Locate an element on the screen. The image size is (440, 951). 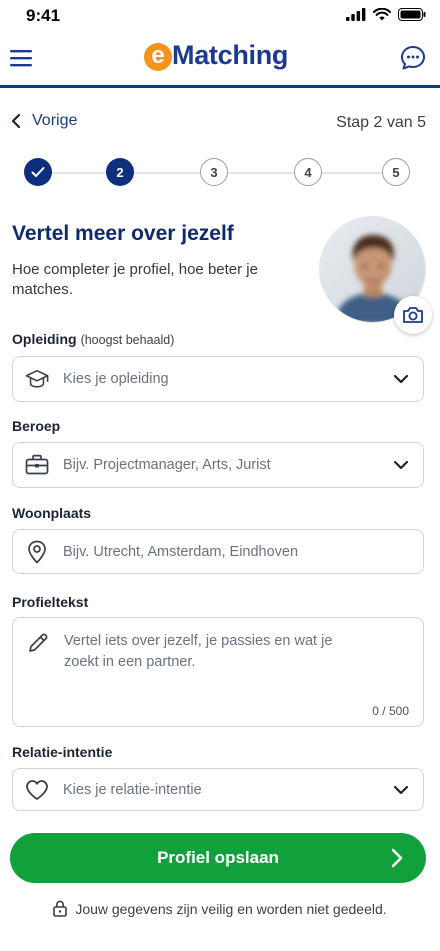
change-photo-button is located at coordinates (413, 315).